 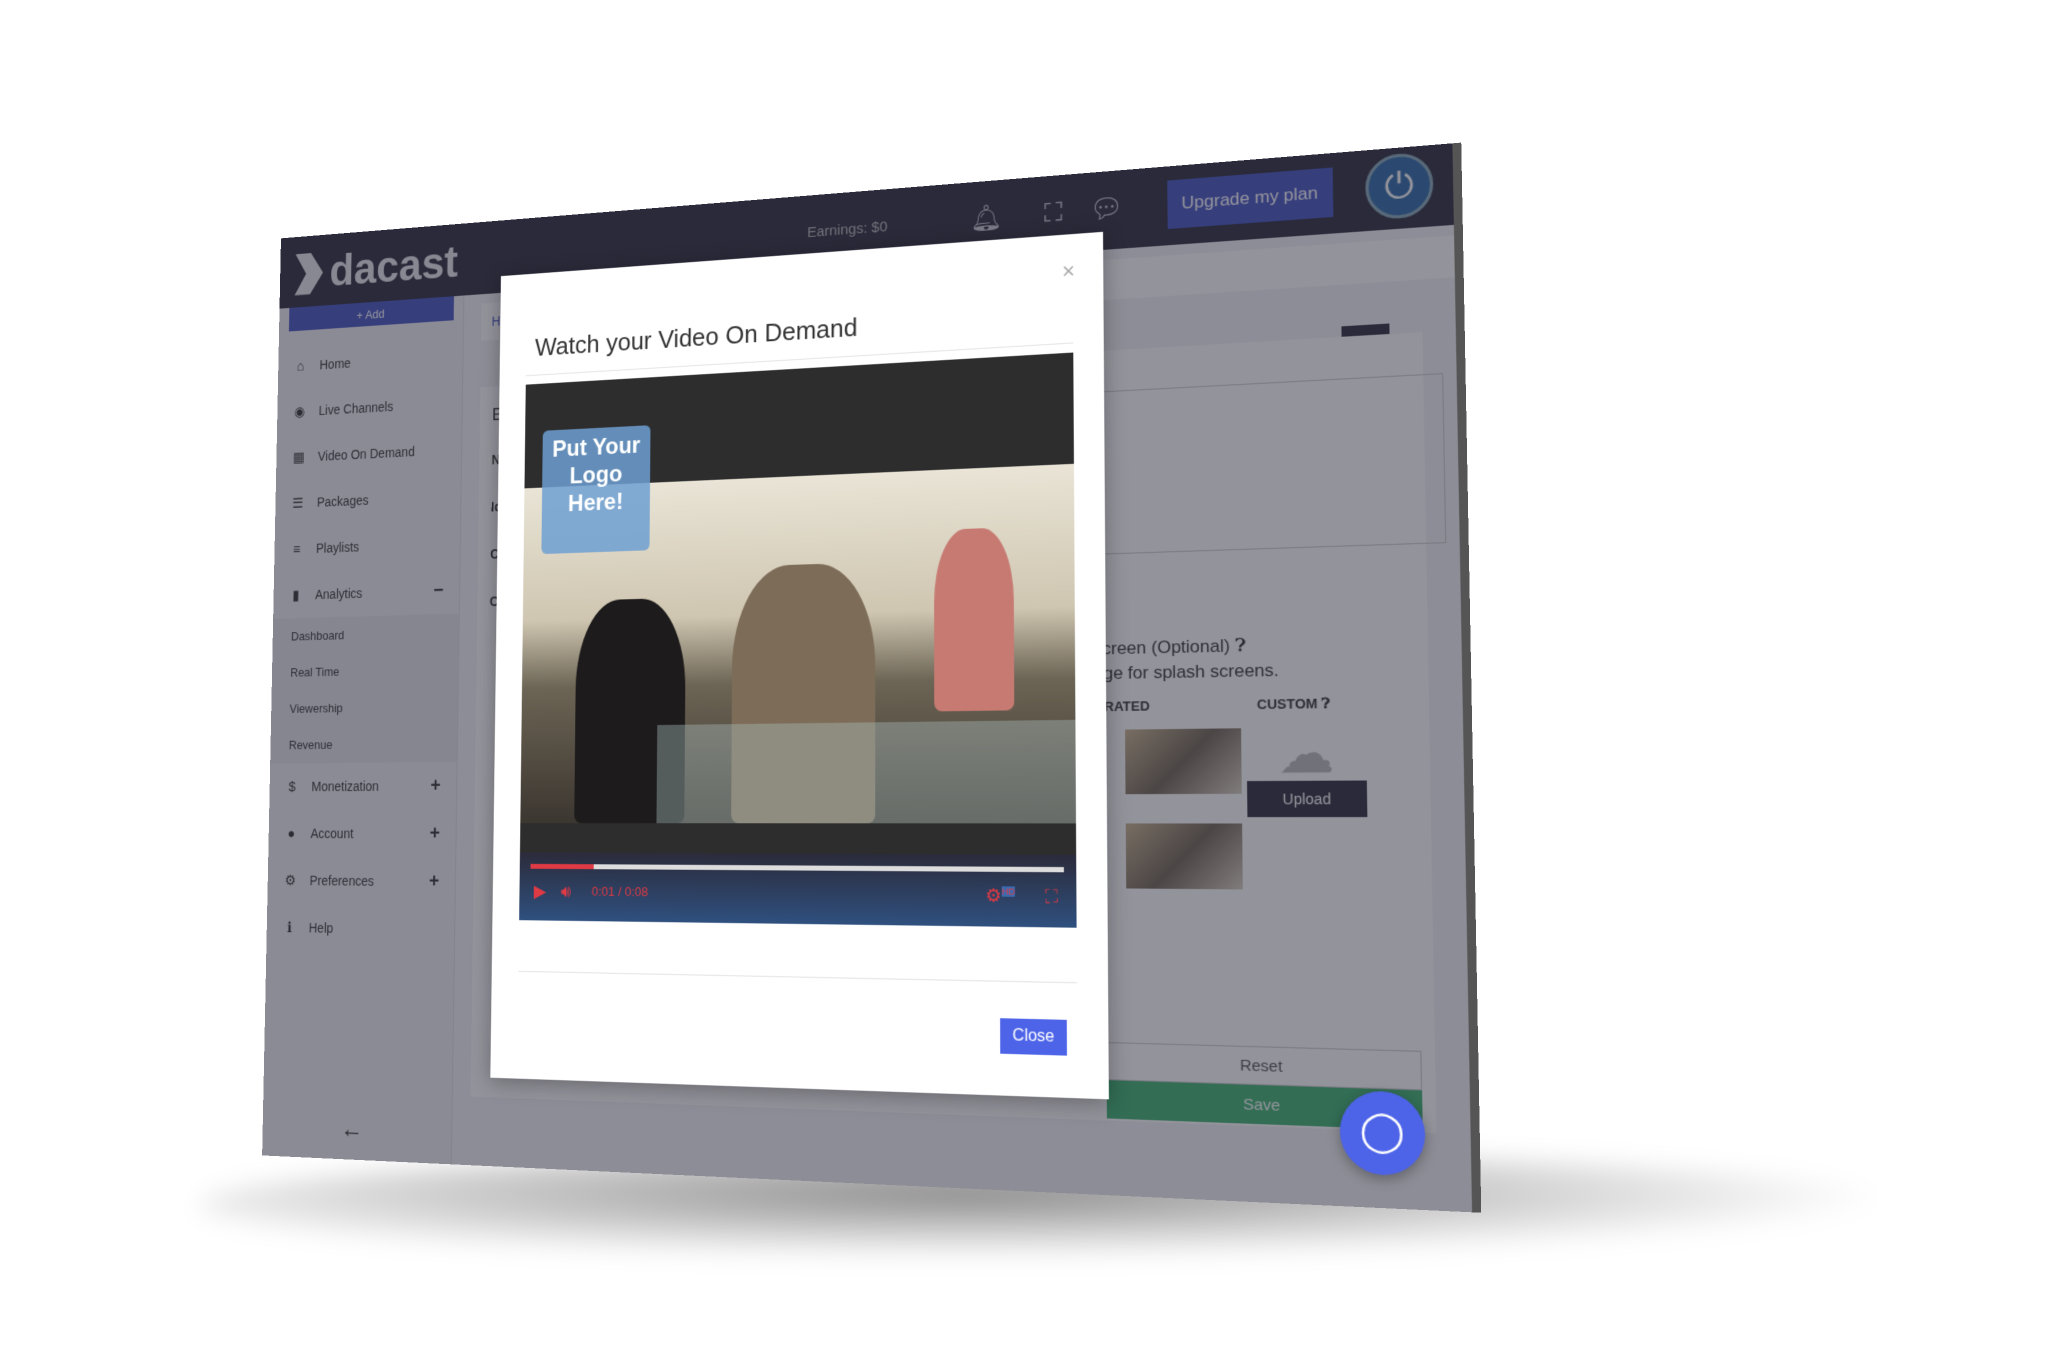 What do you see at coordinates (1051, 897) in the screenshot?
I see `fullscreen-icon: ⛶` at bounding box center [1051, 897].